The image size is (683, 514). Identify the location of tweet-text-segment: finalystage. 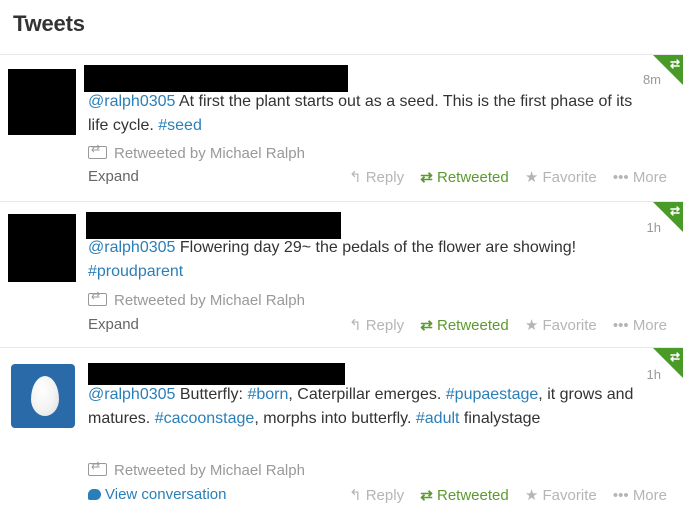
(500, 418).